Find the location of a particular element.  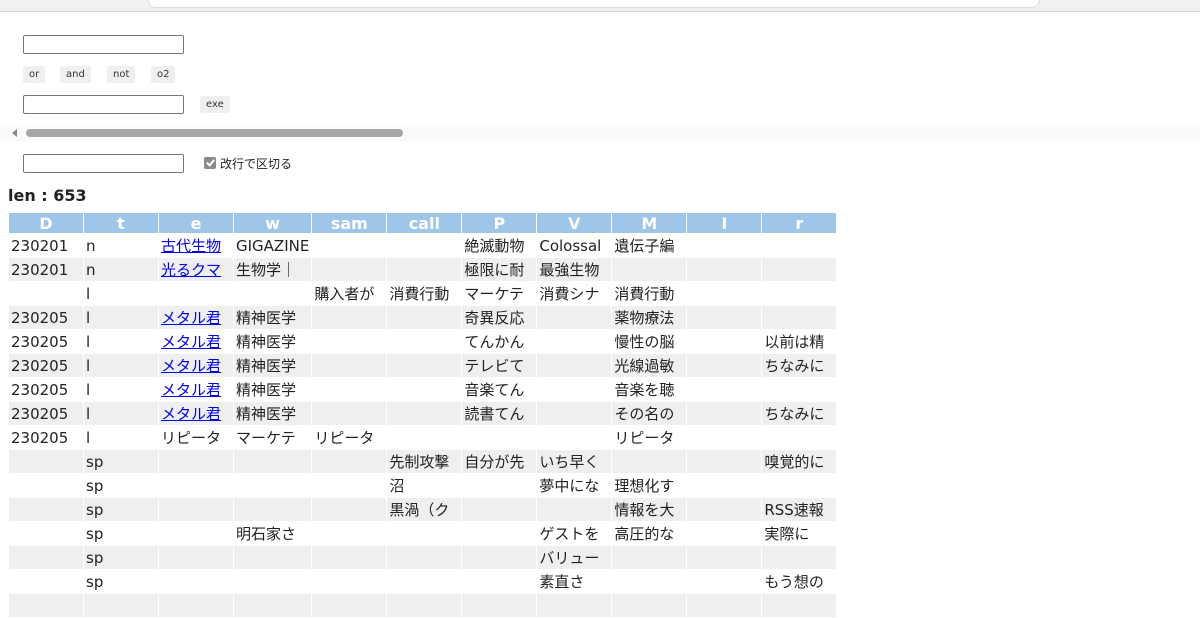

not-button: not is located at coordinates (121, 74).